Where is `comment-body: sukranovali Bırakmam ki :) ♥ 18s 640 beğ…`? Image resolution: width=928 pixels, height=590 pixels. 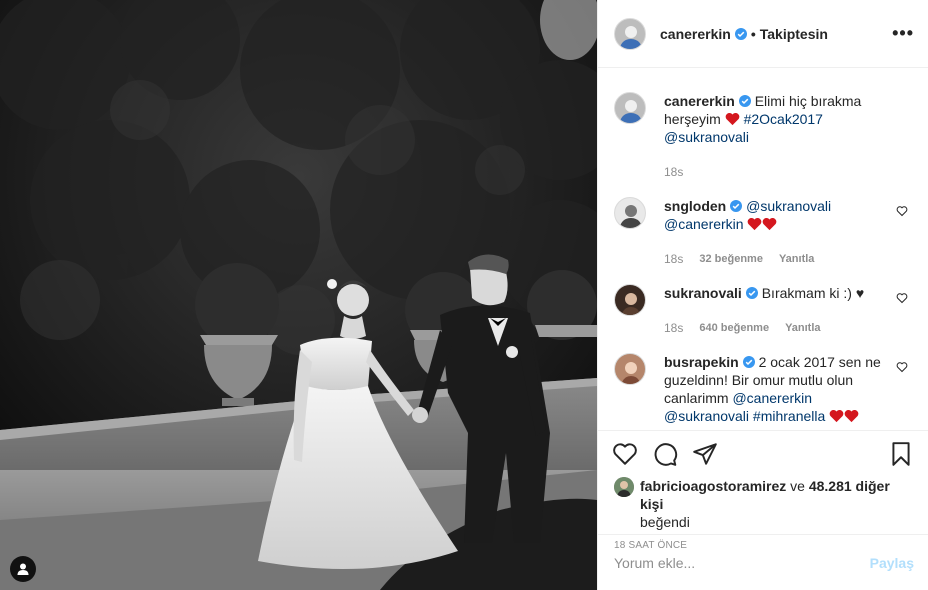 comment-body: sukranovali Bırakmam ki :) ♥ 18s 640 beğ… is located at coordinates (788, 310).